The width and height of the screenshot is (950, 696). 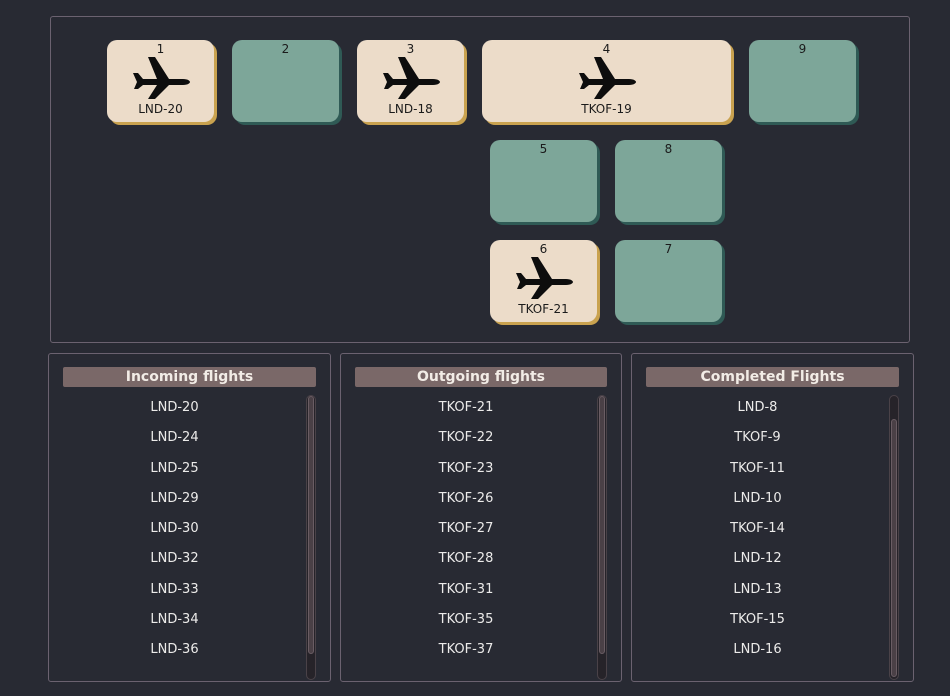 I want to click on gate-number: 9, so click(x=802, y=49).